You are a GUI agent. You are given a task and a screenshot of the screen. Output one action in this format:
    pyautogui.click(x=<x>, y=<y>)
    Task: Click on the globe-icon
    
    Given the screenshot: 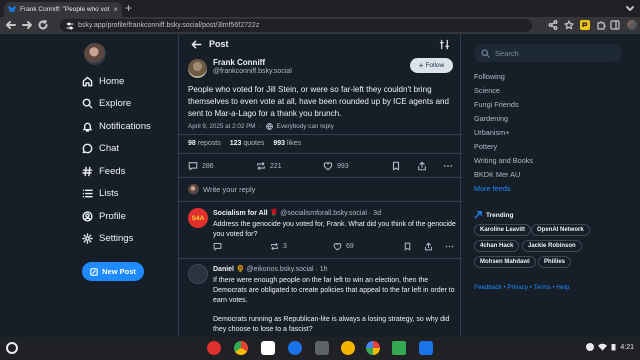 What is the action you would take?
    pyautogui.click(x=269, y=126)
    